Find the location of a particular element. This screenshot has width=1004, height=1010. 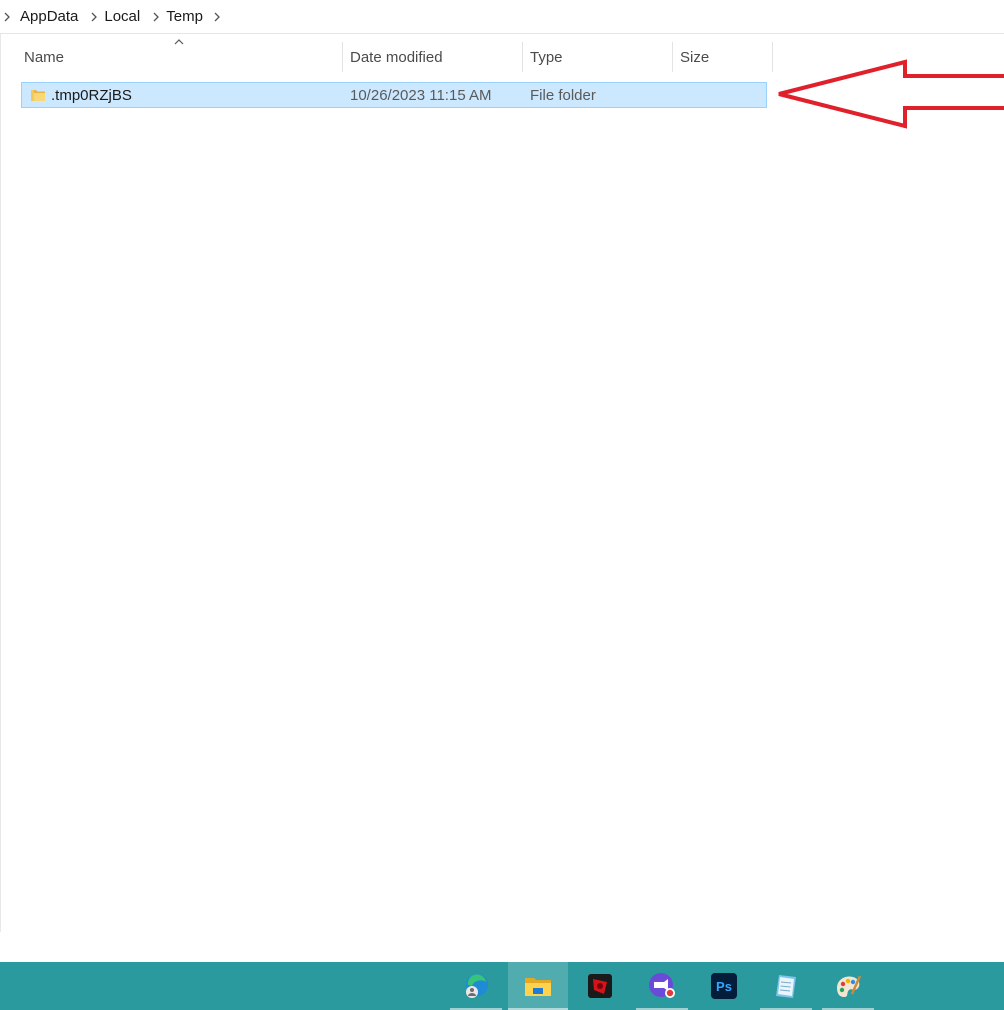

taskbar: Ps is located at coordinates (502, 986).